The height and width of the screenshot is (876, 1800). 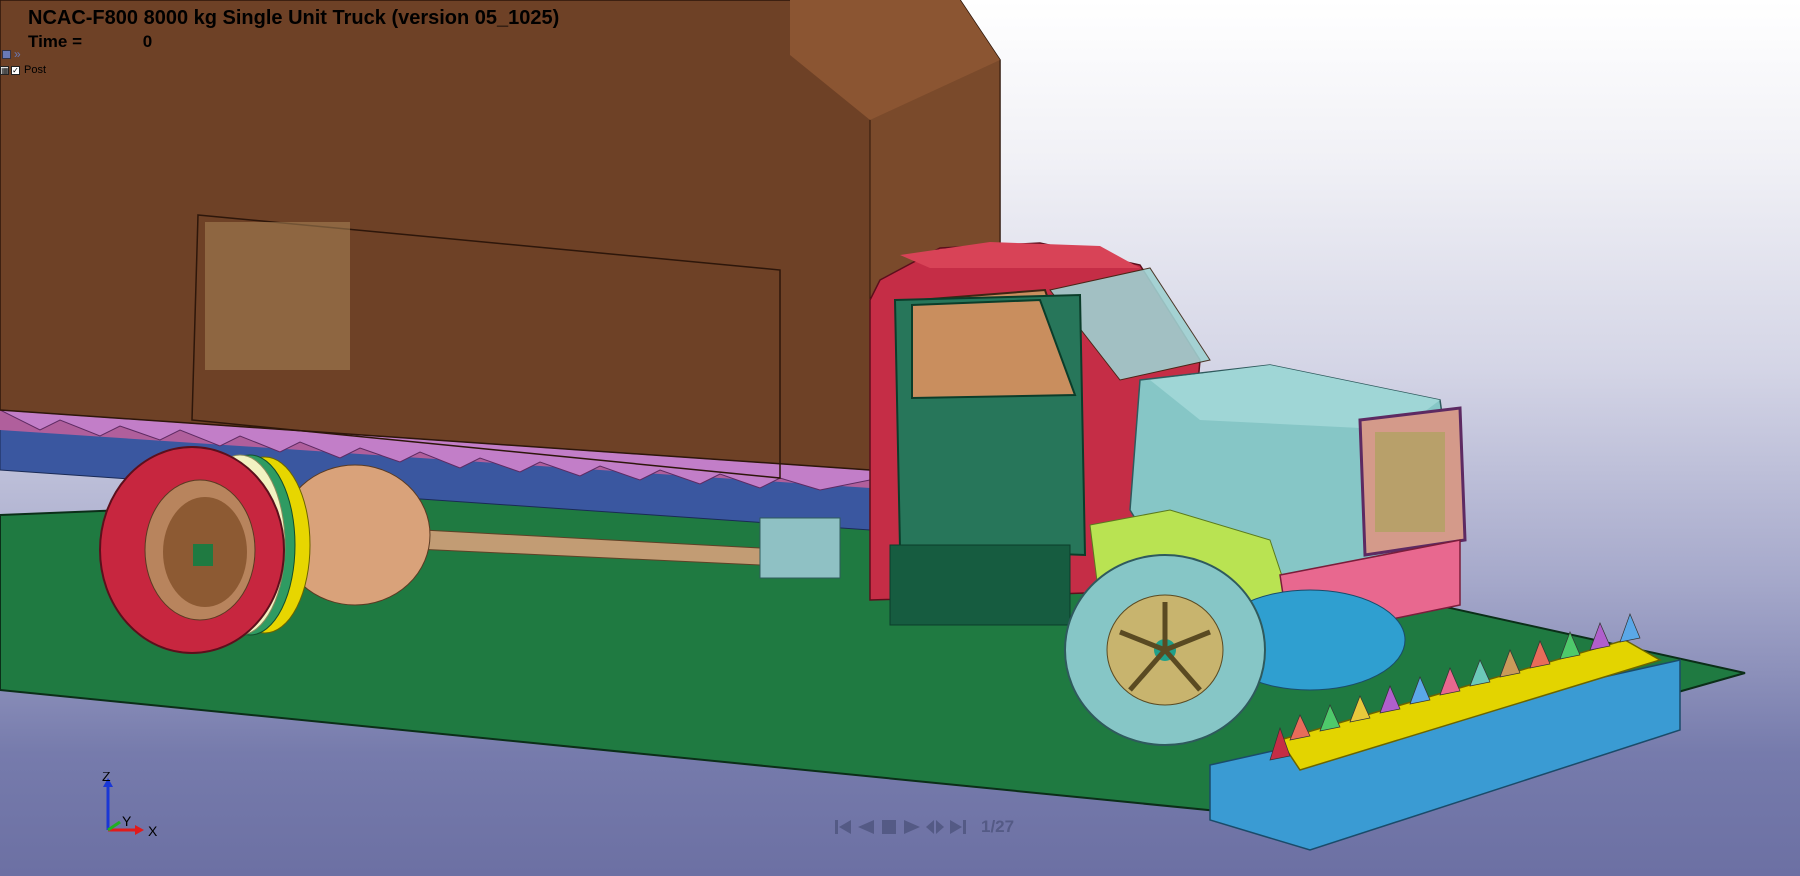 What do you see at coordinates (980, 585) in the screenshot?
I see `door-lower` at bounding box center [980, 585].